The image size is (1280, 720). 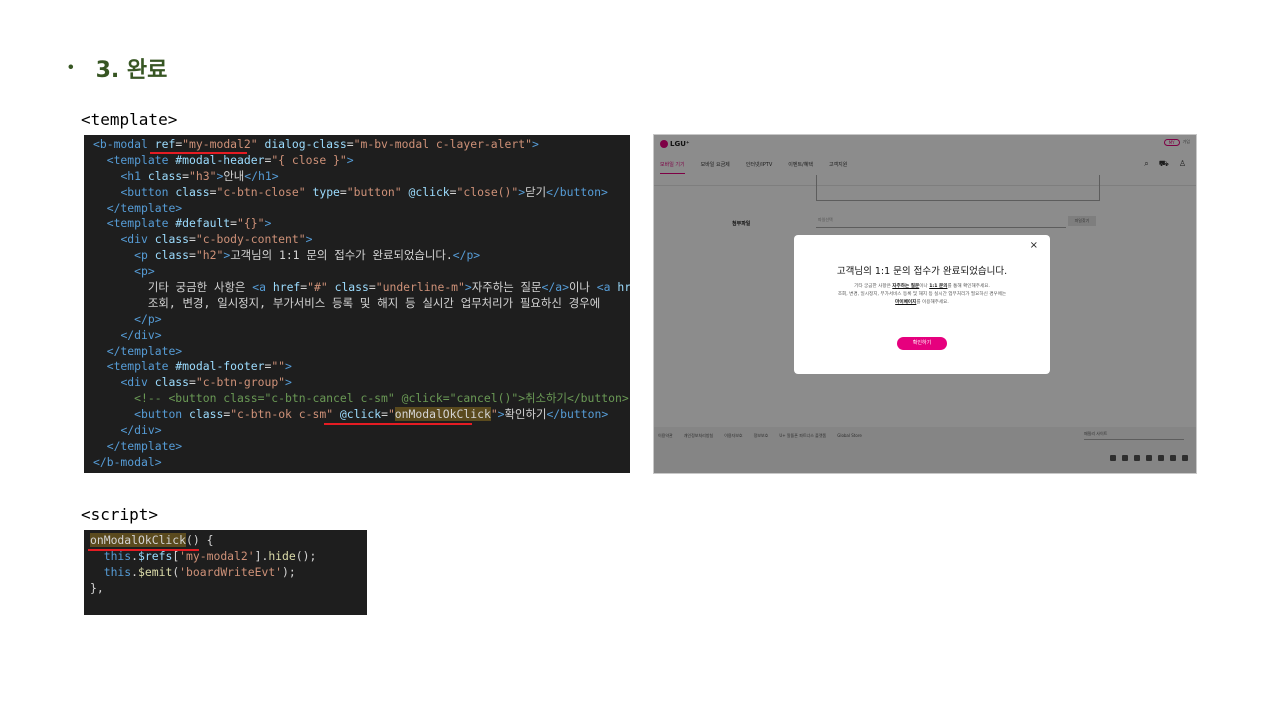 I want to click on ok-button: 확인하기, so click(x=922, y=343).